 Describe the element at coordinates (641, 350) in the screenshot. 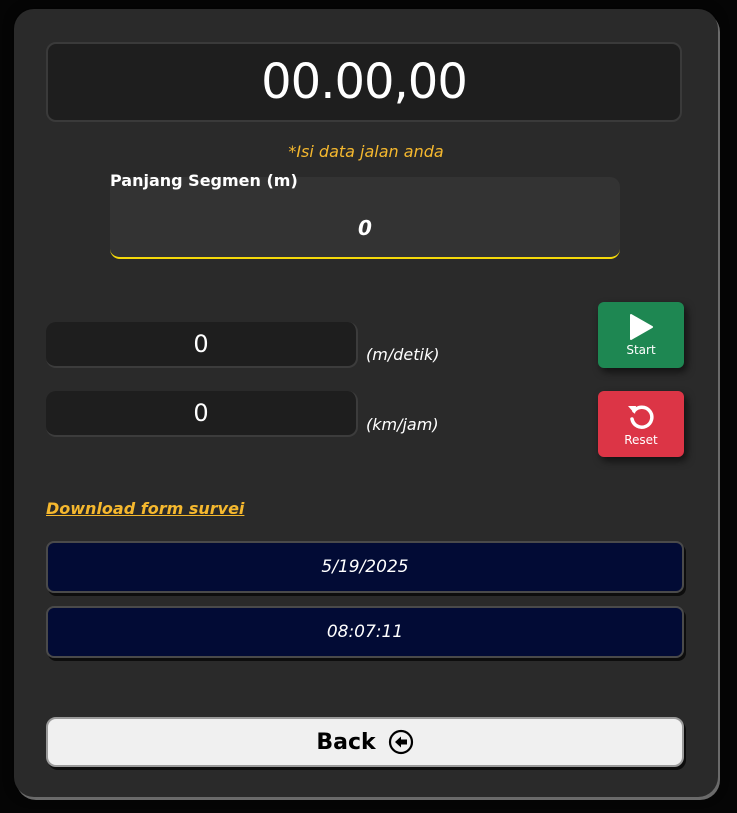

I see `start-button-label: Start` at that location.